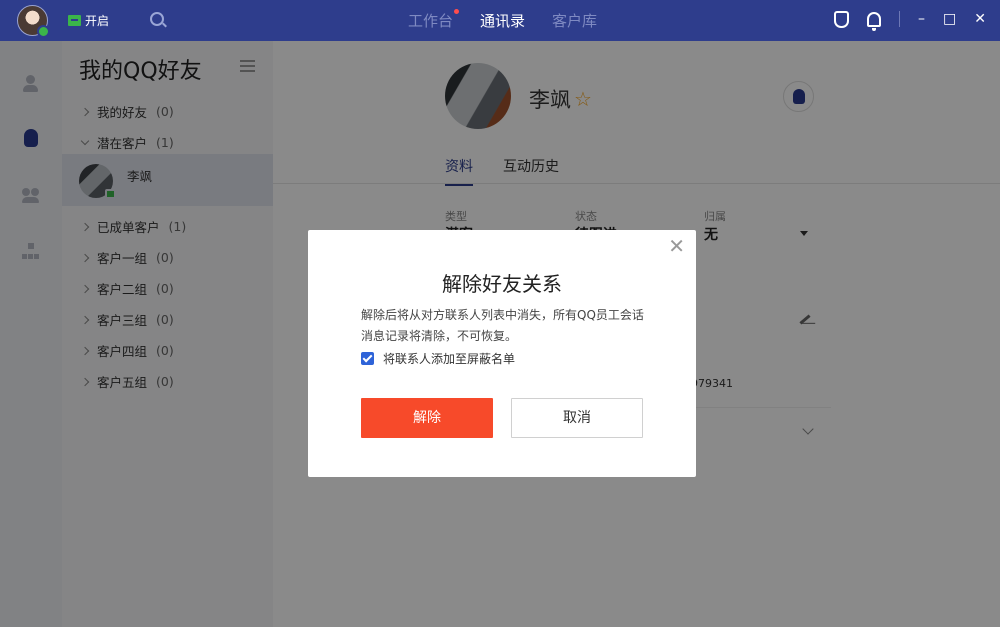 The height and width of the screenshot is (627, 1000). I want to click on main-tabs: 工作台 通讯录 客户库, so click(502, 20).